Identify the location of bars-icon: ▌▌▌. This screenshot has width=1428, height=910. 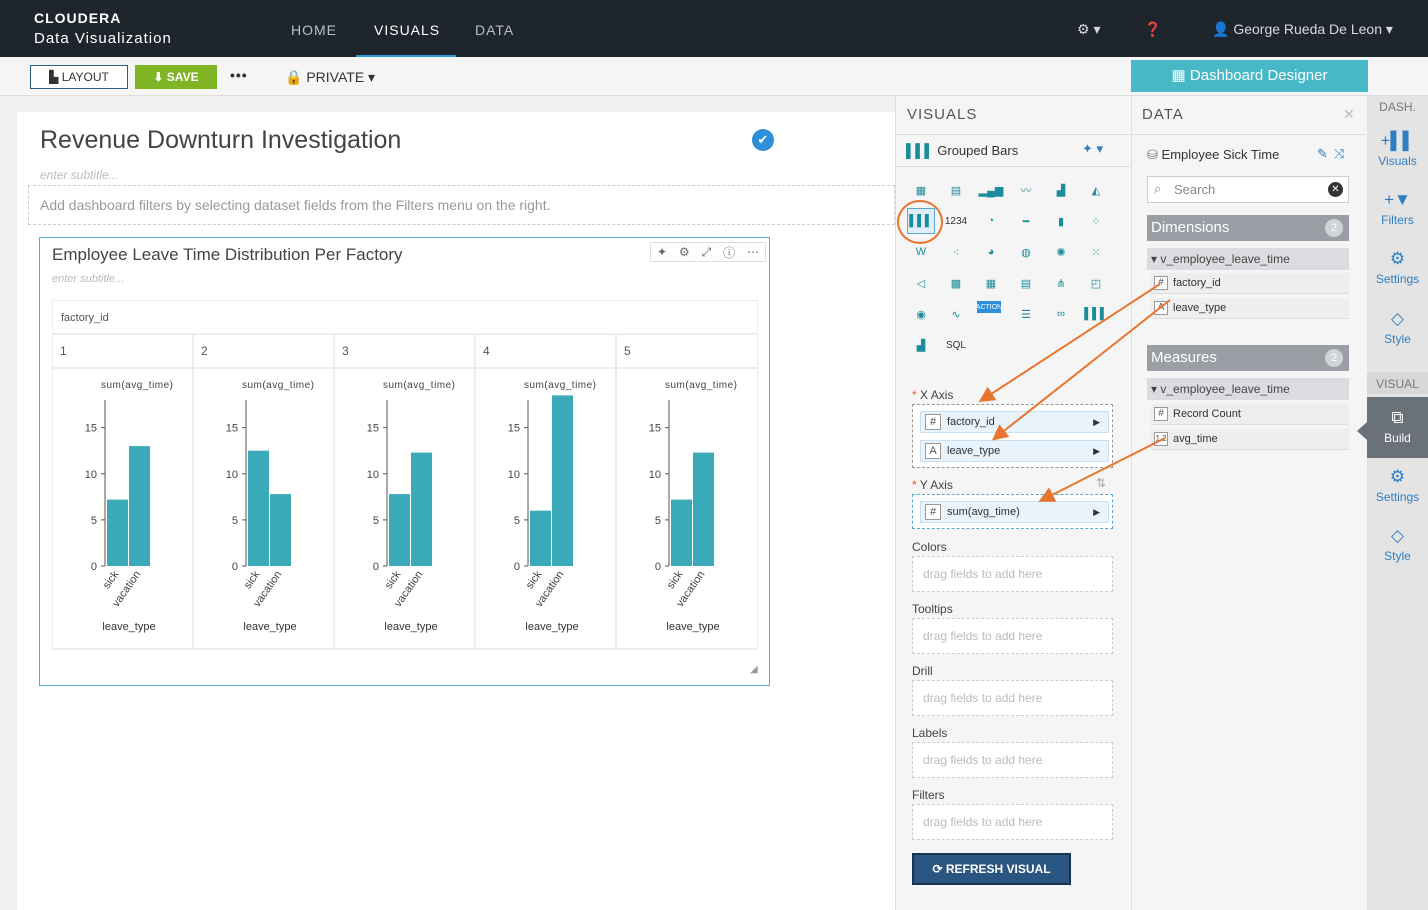
(1096, 314).